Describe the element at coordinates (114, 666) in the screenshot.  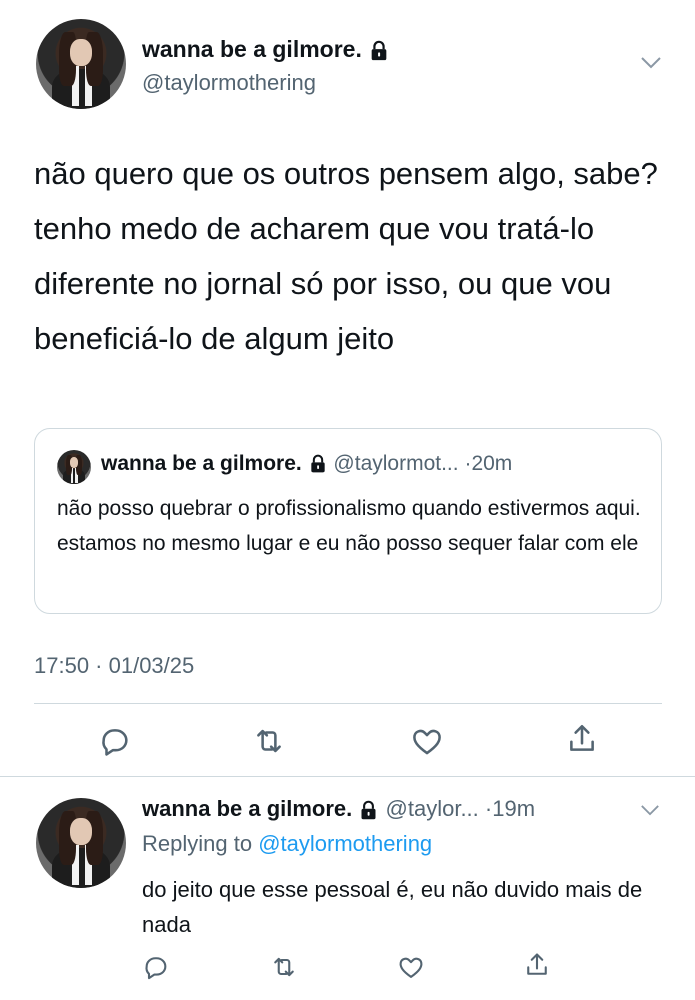
I see `tweet-timestamp: 17:50 · 01/03/25` at that location.